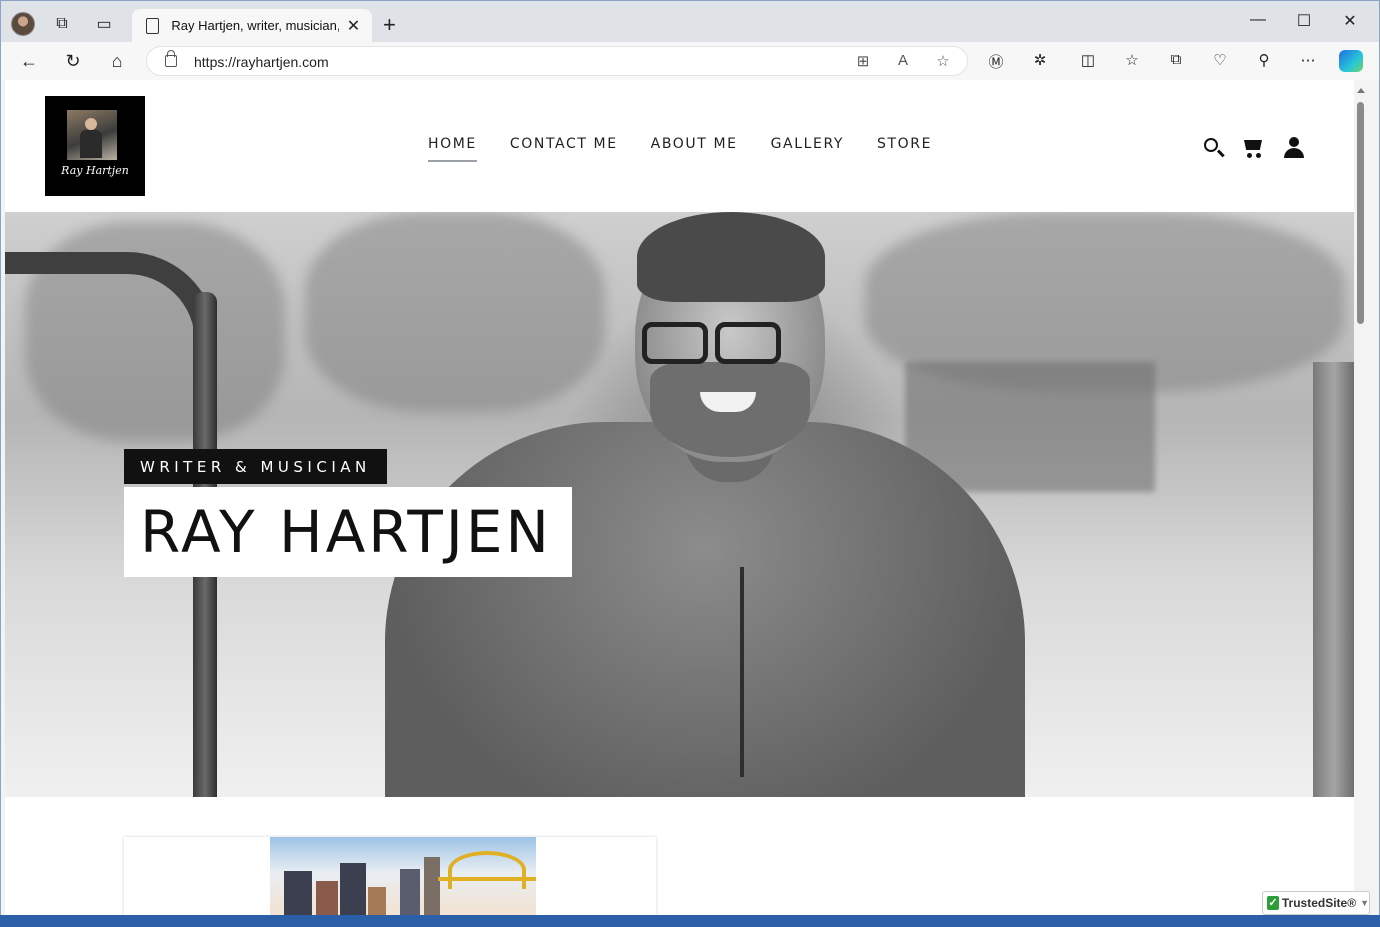 The height and width of the screenshot is (927, 1380). What do you see at coordinates (1294, 148) in the screenshot?
I see `account-icon` at bounding box center [1294, 148].